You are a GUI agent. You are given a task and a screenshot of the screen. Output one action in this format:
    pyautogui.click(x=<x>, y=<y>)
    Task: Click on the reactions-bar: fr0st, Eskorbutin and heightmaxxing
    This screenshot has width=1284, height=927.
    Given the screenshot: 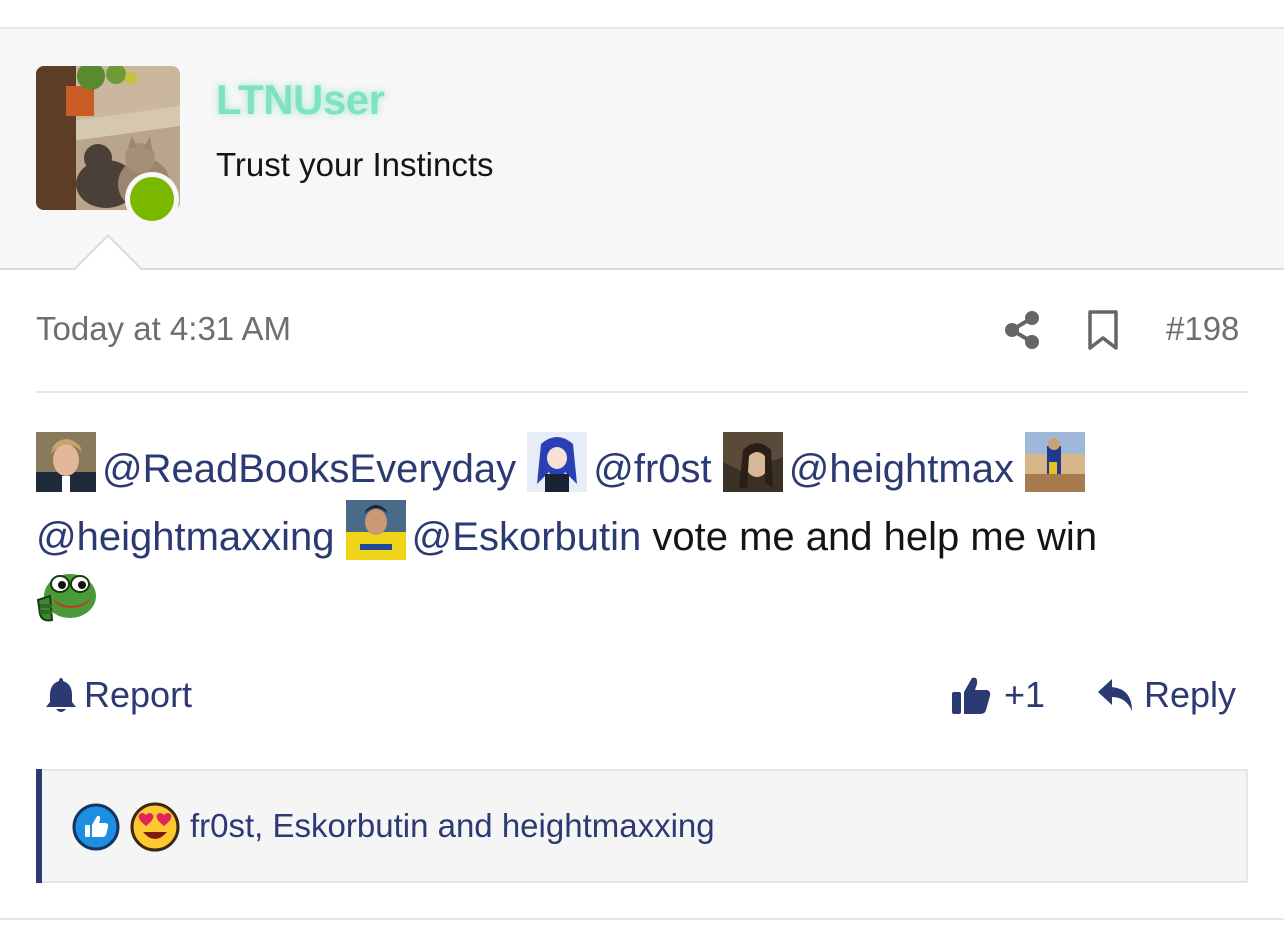 What is the action you would take?
    pyautogui.click(x=642, y=826)
    